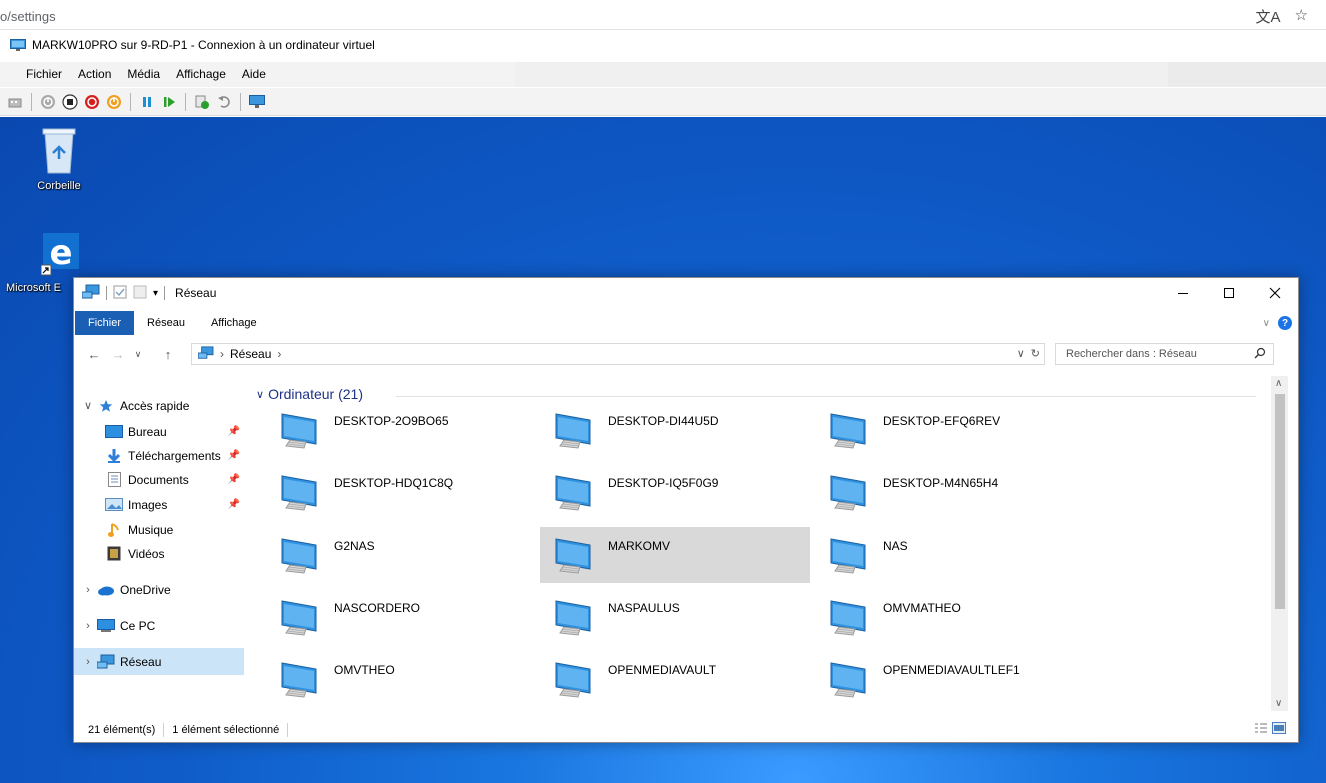  I want to click on customize-quick-access-icon: ▾, so click(155, 293).